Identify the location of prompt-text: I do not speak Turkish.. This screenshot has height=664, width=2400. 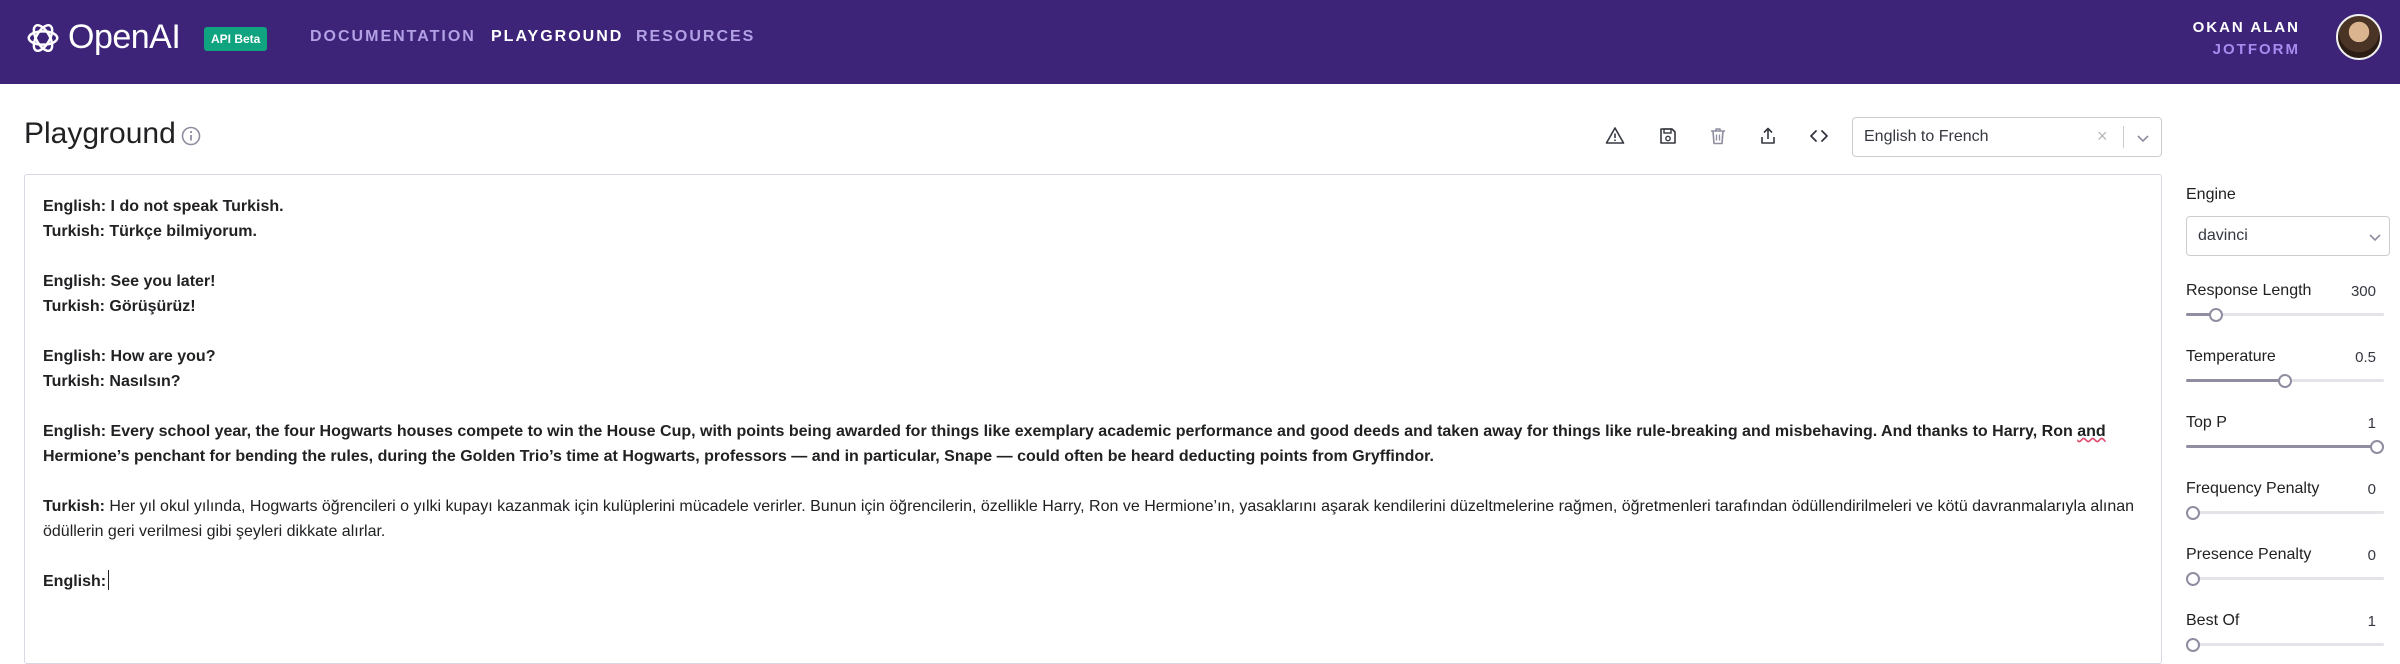
(195, 206).